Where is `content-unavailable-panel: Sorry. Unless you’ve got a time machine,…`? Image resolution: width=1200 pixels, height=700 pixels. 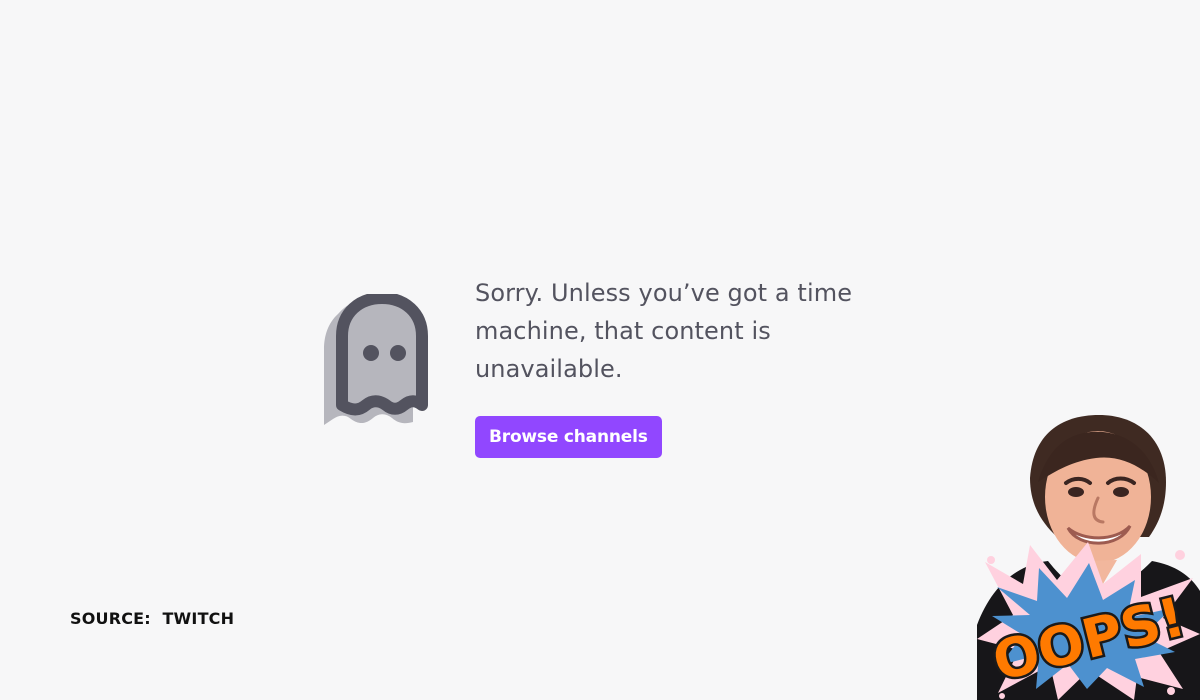
content-unavailable-panel: Sorry. Unless you’ve got a time machine,… is located at coordinates (602, 374).